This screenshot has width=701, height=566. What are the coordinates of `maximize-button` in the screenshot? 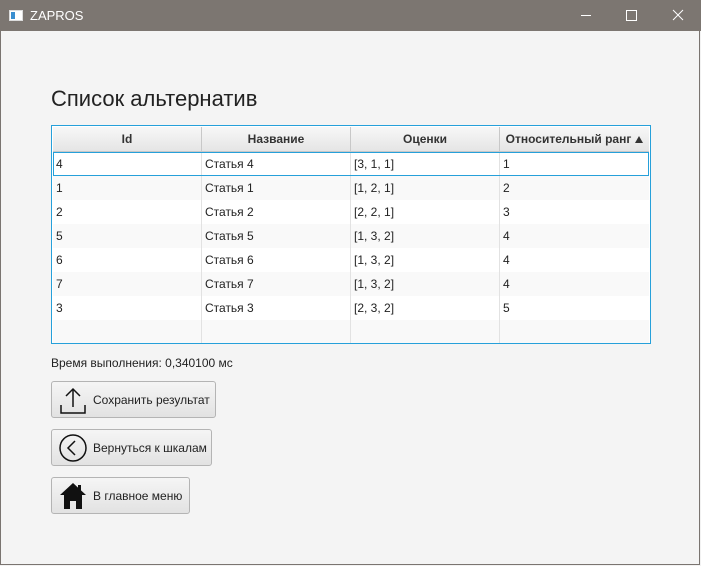 It's located at (632, 15).